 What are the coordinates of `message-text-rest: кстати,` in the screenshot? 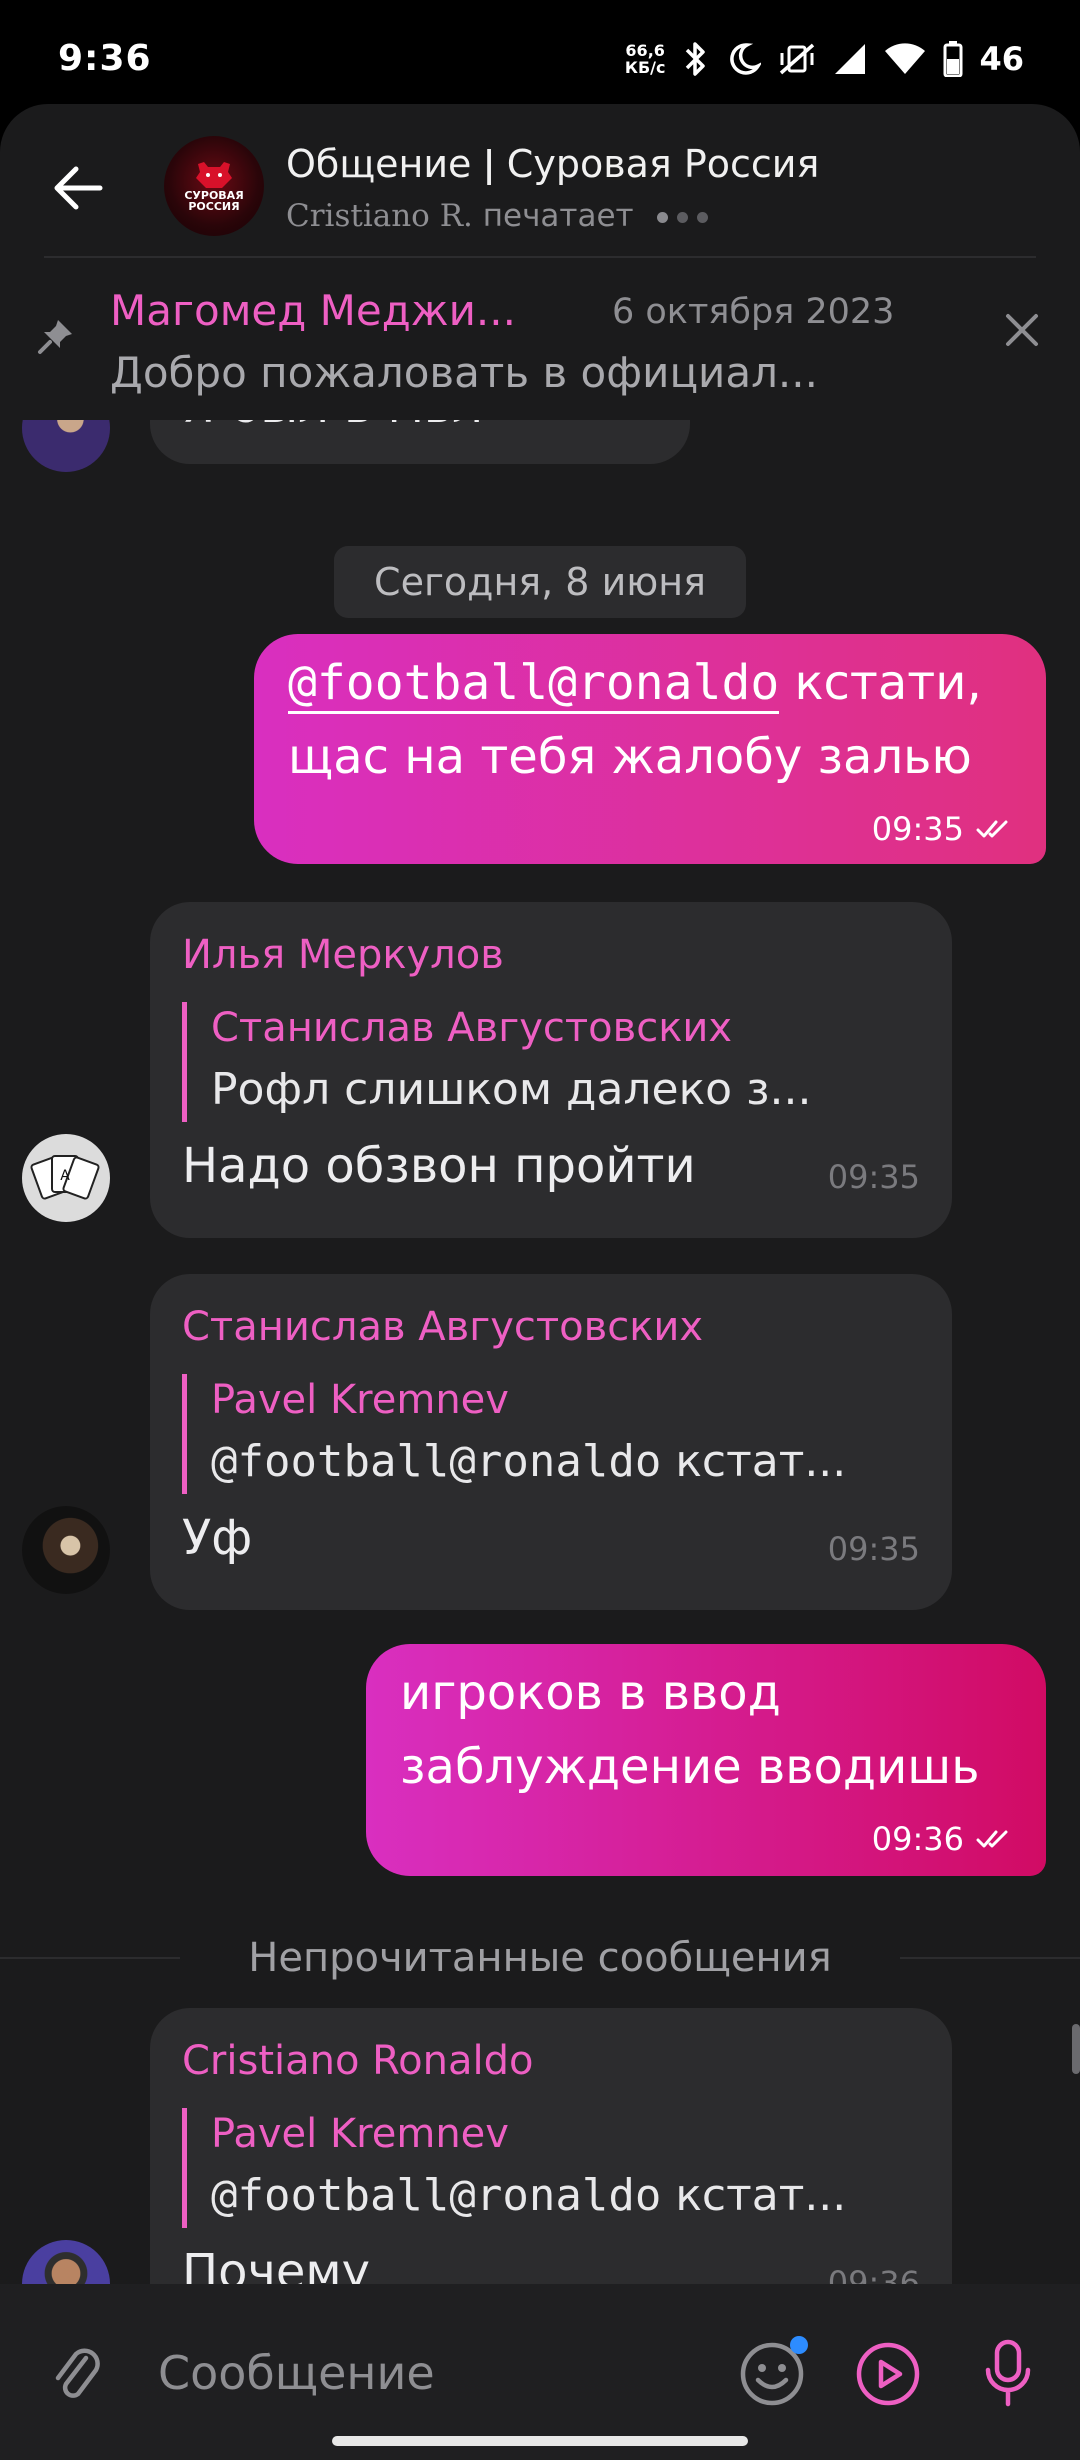 It's located at (880, 683).